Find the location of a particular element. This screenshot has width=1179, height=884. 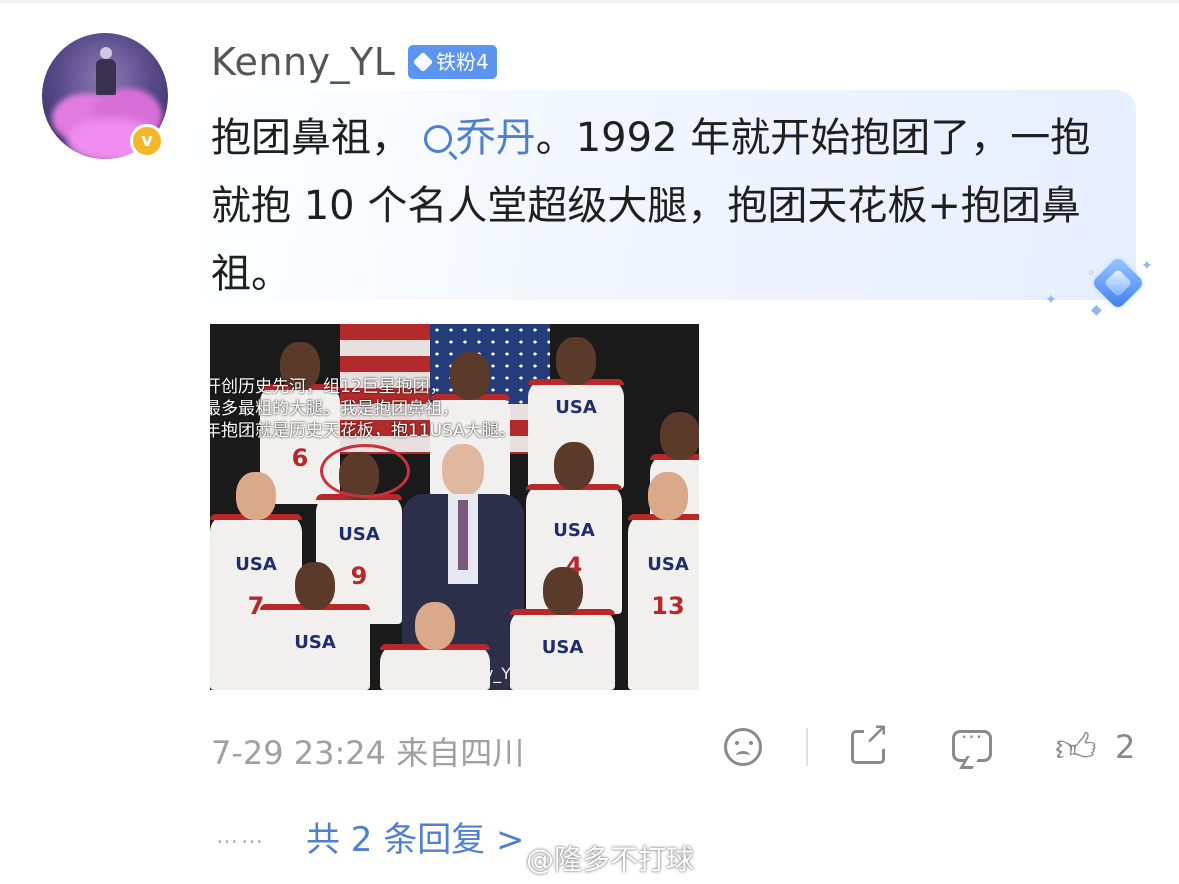

search-icon is located at coordinates (437, 139).